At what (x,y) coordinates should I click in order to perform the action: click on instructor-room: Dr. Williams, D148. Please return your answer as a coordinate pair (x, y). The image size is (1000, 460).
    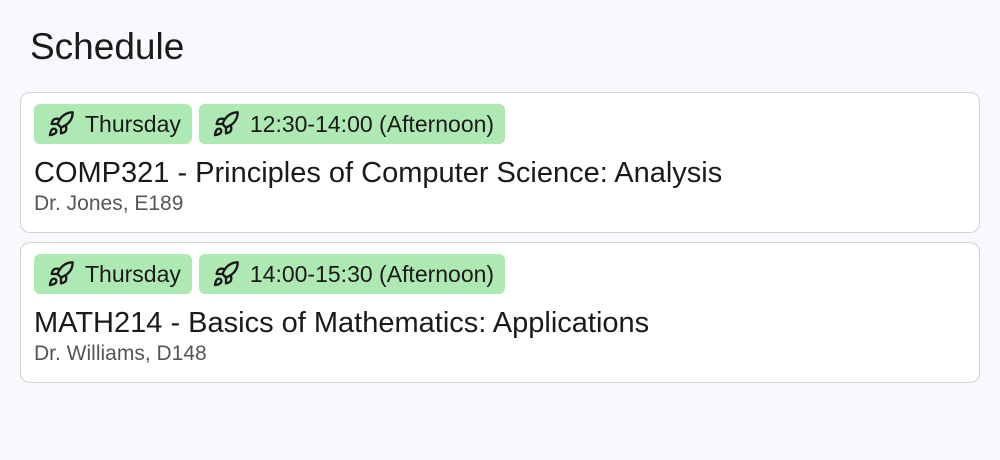
    Looking at the image, I should click on (120, 353).